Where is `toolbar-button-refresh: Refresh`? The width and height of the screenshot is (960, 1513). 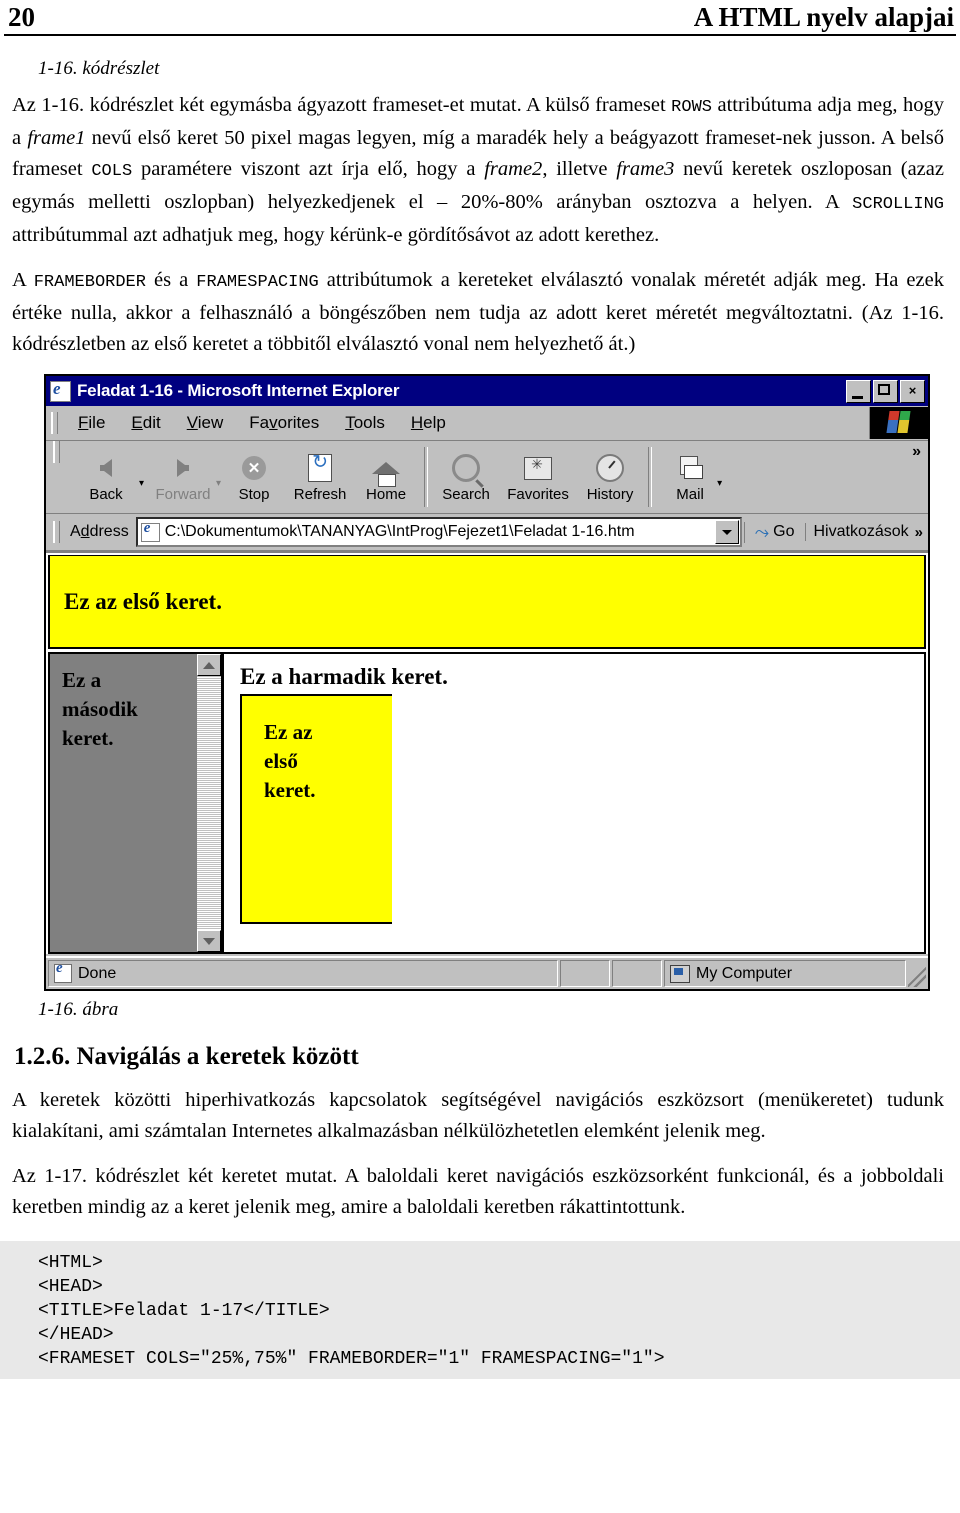 toolbar-button-refresh: Refresh is located at coordinates (320, 477).